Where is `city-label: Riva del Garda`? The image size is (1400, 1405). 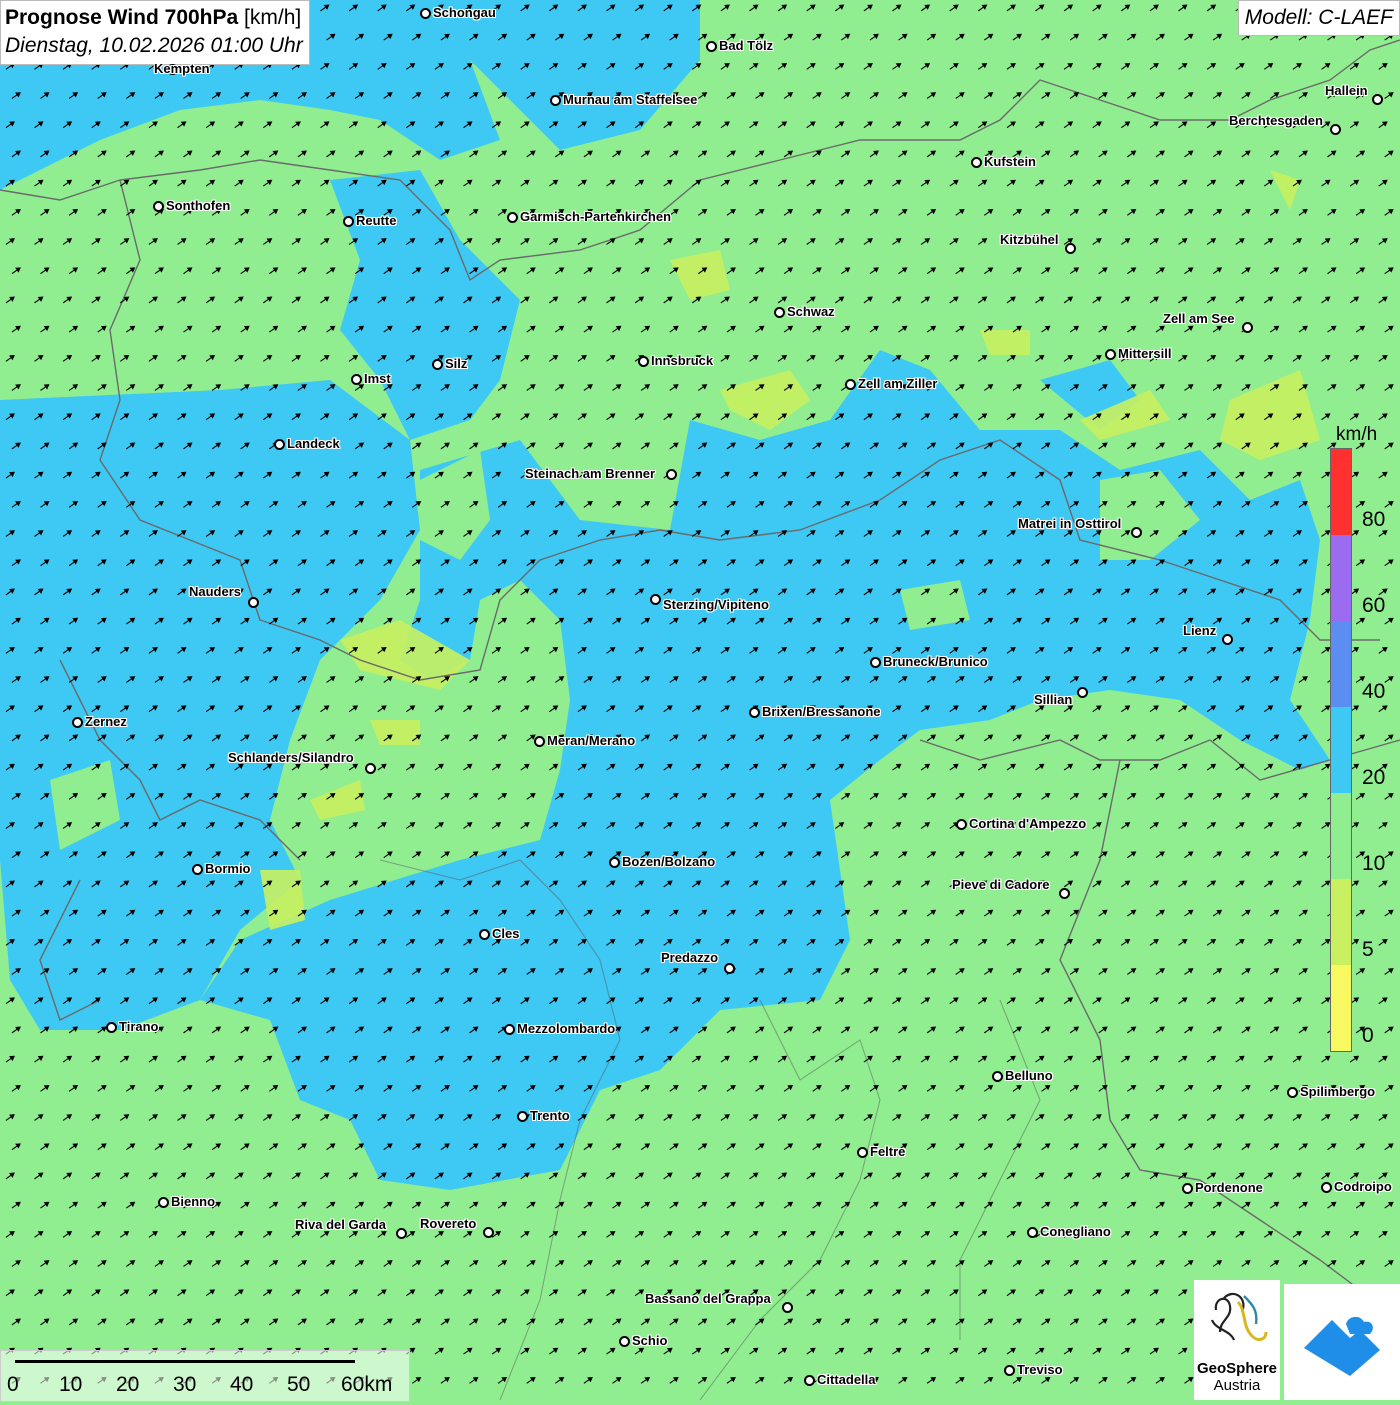
city-label: Riva del Garda is located at coordinates (341, 1224).